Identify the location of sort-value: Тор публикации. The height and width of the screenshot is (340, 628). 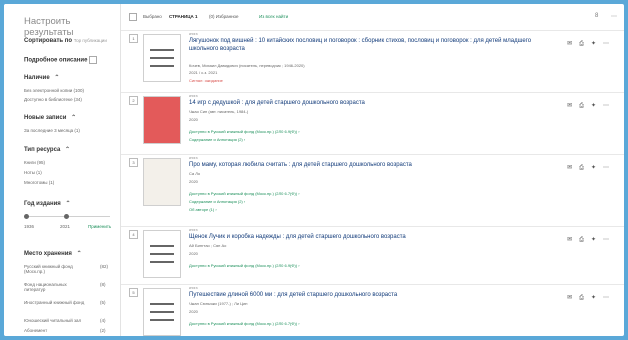
(90, 40).